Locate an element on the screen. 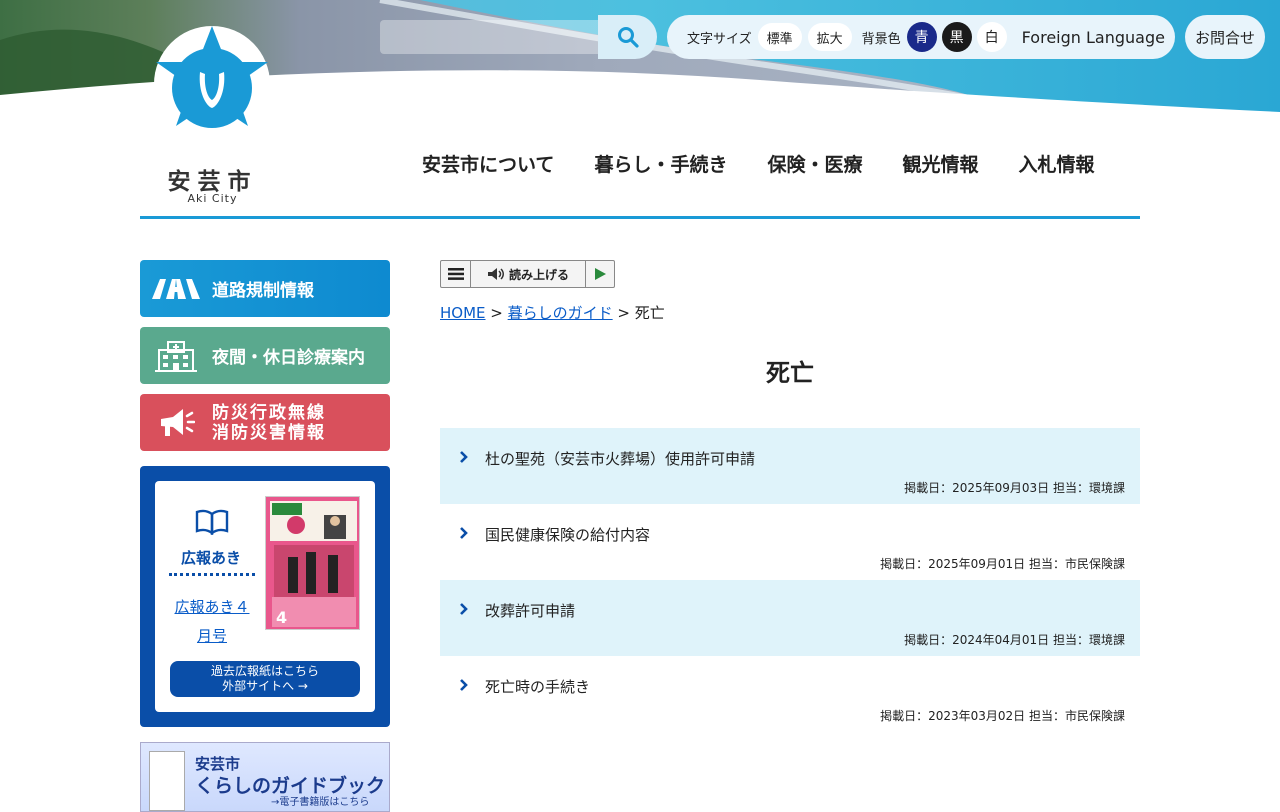 The height and width of the screenshot is (812, 1280). disaster-info-button: 防災行政無線 消防災害情報 is located at coordinates (265, 422).